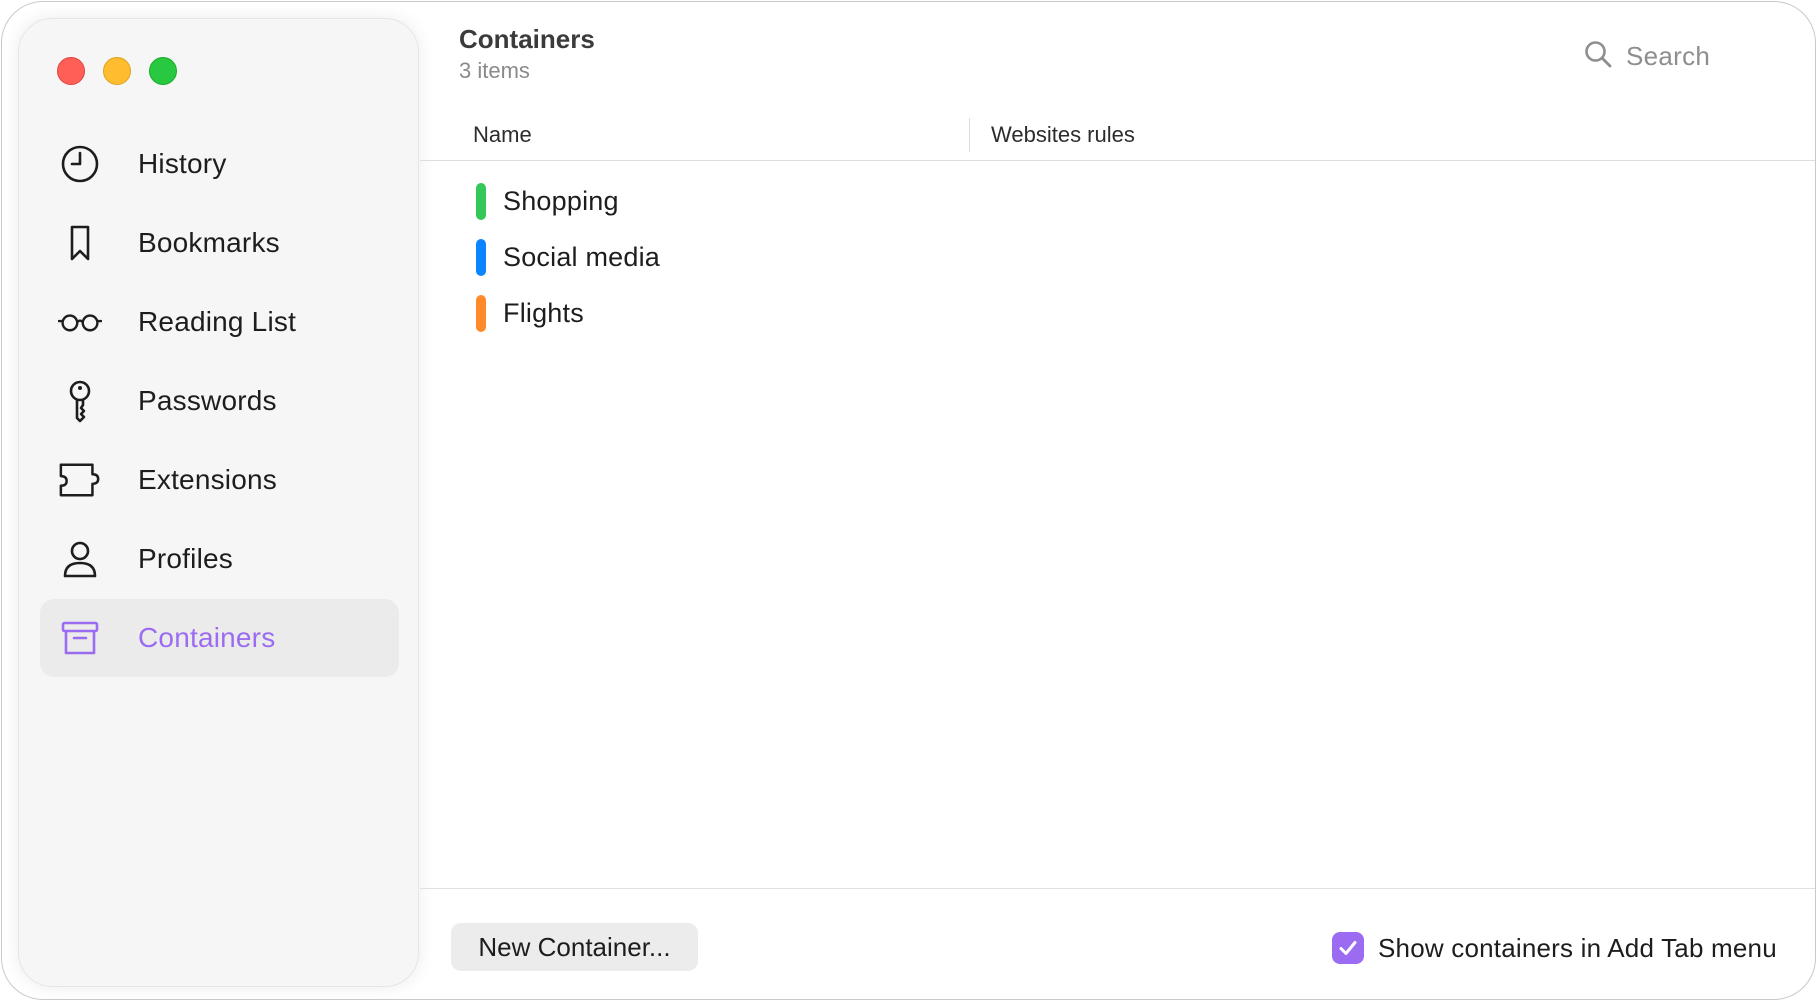 This screenshot has width=1818, height=1002. Describe the element at coordinates (502, 135) in the screenshot. I see `column-header-name: Name` at that location.